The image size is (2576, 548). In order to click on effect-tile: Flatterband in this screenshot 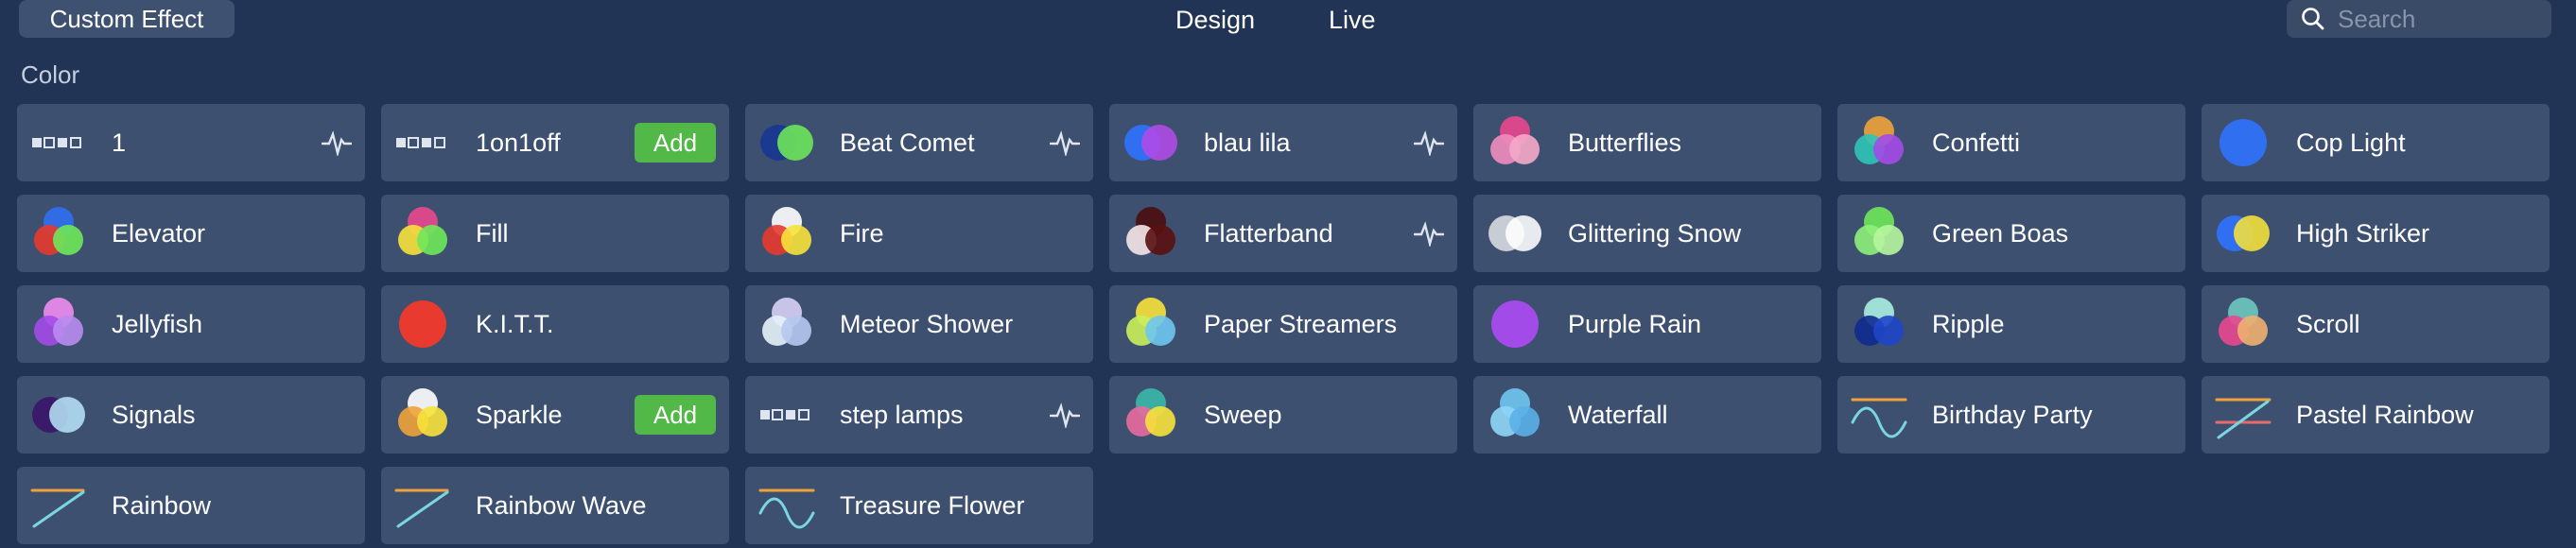, I will do `click(1283, 233)`.